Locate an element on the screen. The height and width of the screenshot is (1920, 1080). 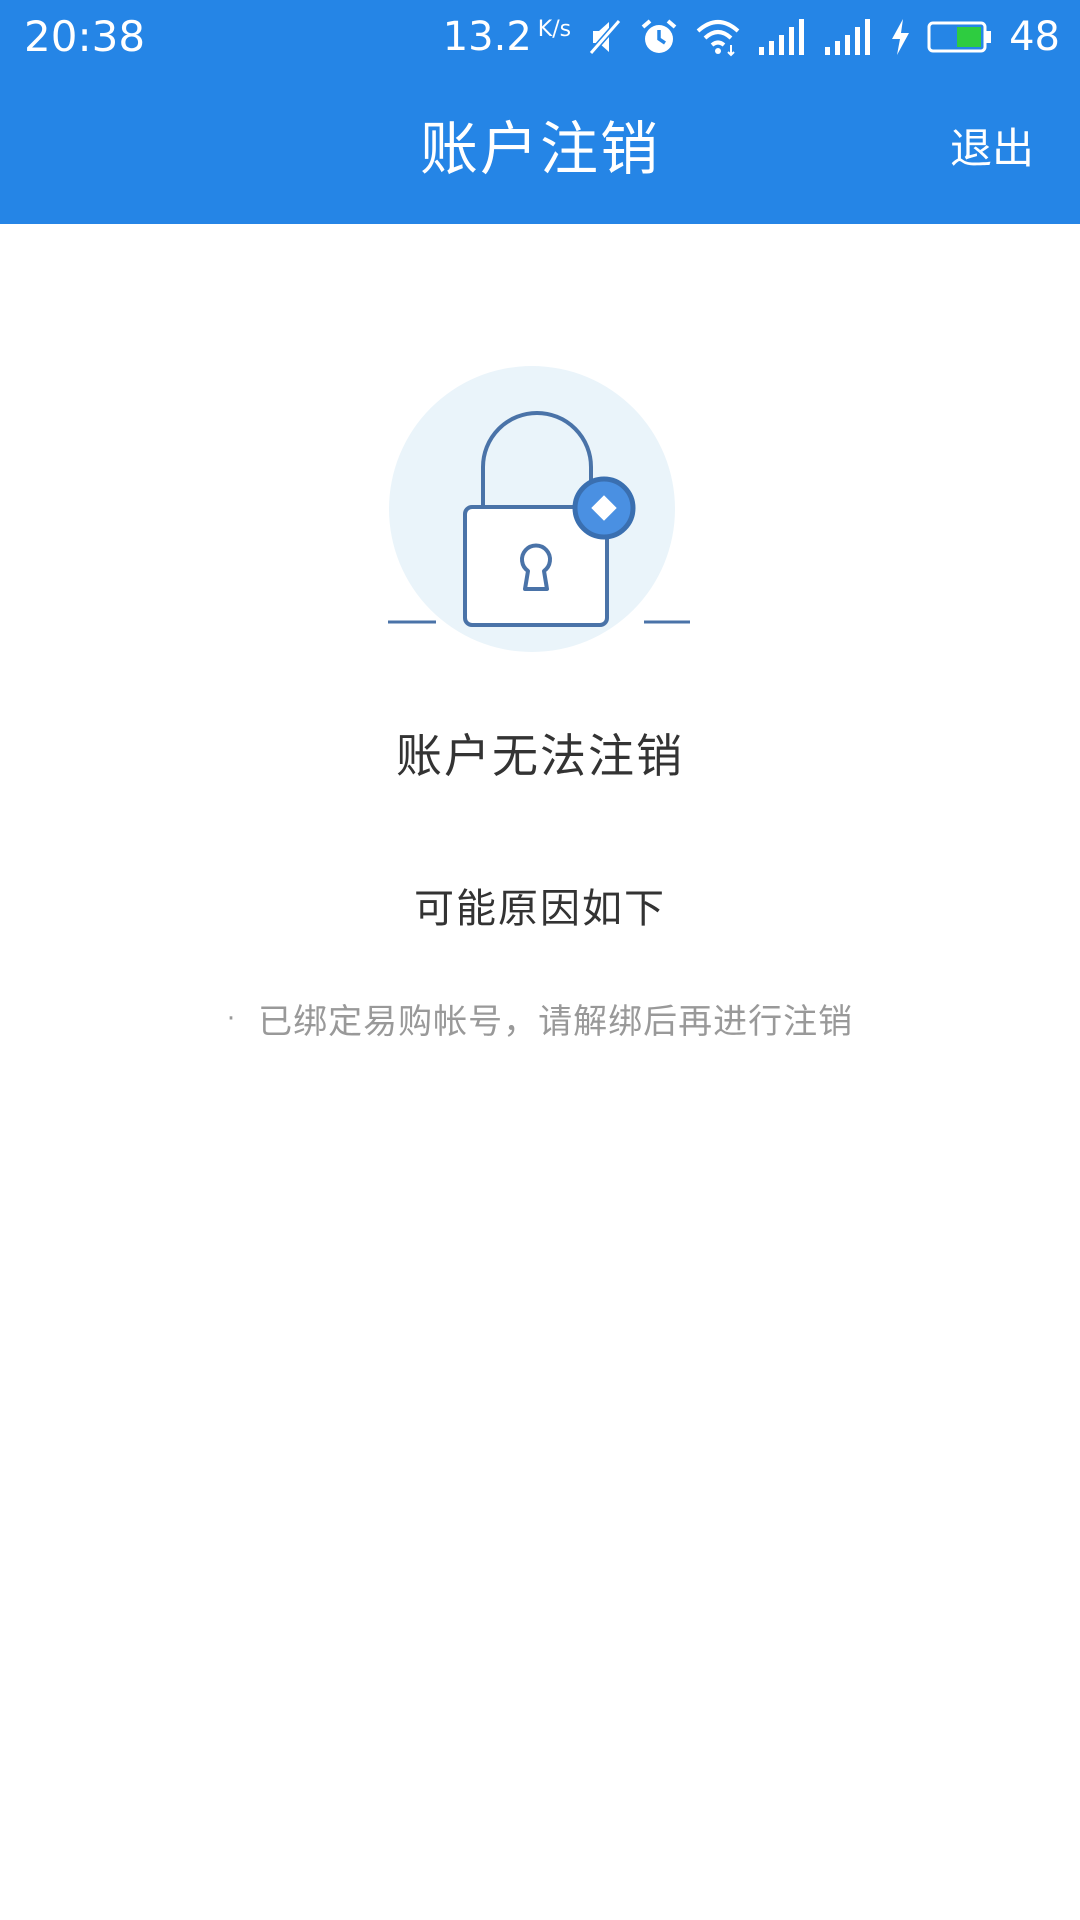
mute-icon is located at coordinates (605, 37).